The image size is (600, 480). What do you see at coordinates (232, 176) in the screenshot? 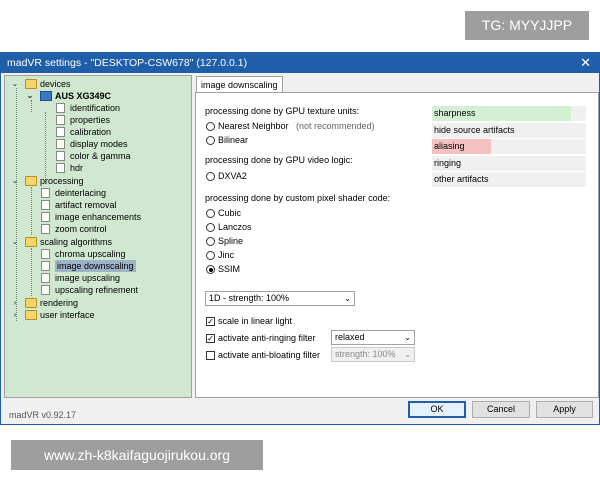
I see `radio-label-dxva2: DXVA2` at bounding box center [232, 176].